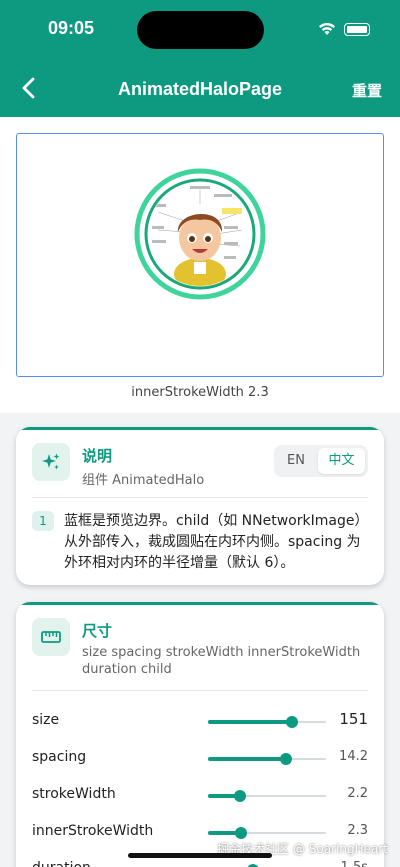  What do you see at coordinates (200, 30) in the screenshot?
I see `dynamic-island` at bounding box center [200, 30].